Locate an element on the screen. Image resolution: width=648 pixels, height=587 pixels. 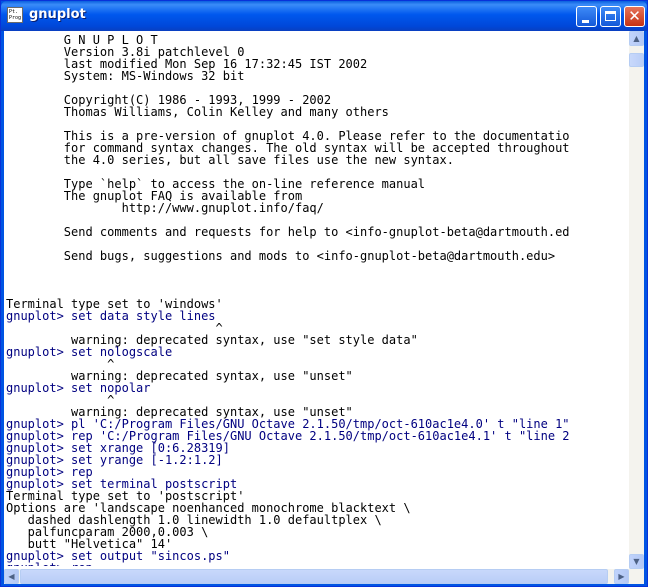
maximize-button is located at coordinates (610, 16).